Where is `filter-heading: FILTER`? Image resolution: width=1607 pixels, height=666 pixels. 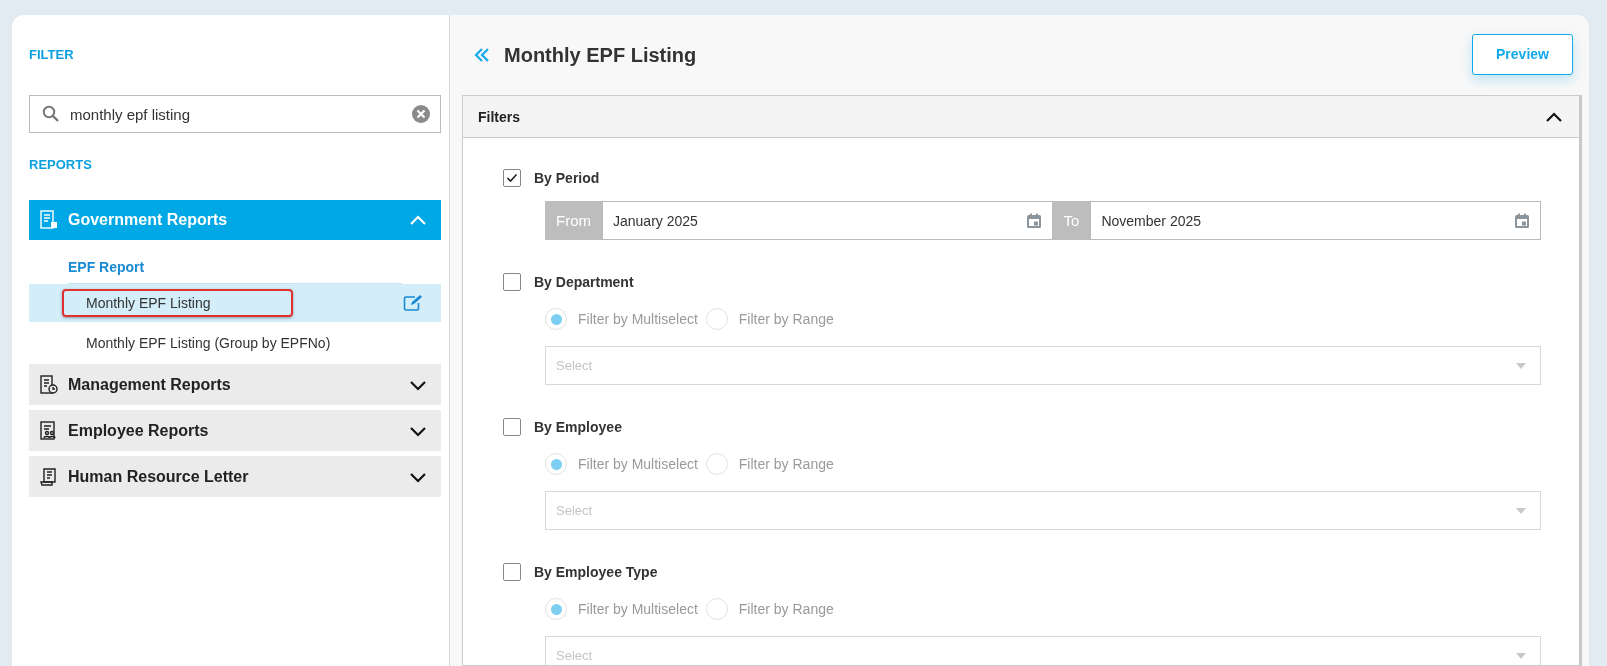
filter-heading: FILTER is located at coordinates (51, 55).